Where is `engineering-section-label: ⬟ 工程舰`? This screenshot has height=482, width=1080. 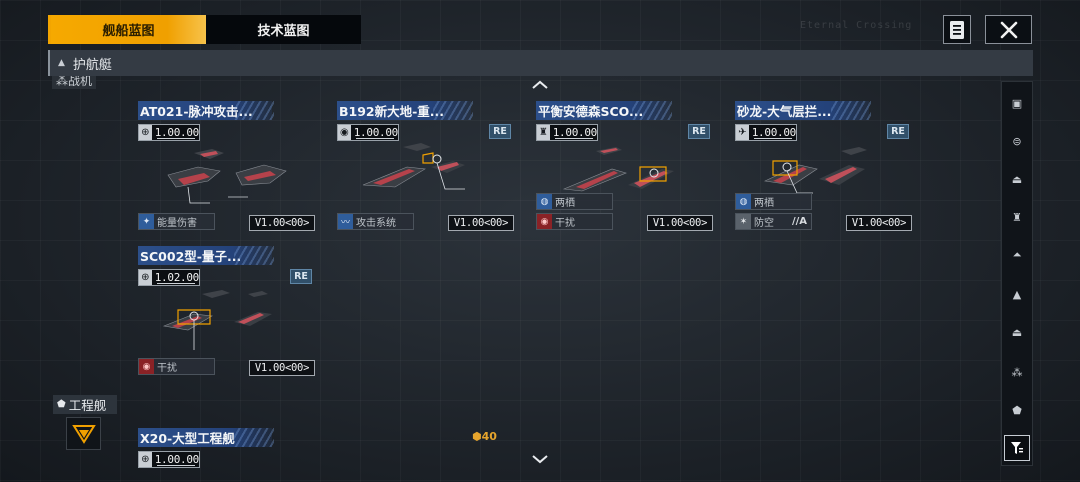
engineering-section-label: ⬟ 工程舰 is located at coordinates (85, 404).